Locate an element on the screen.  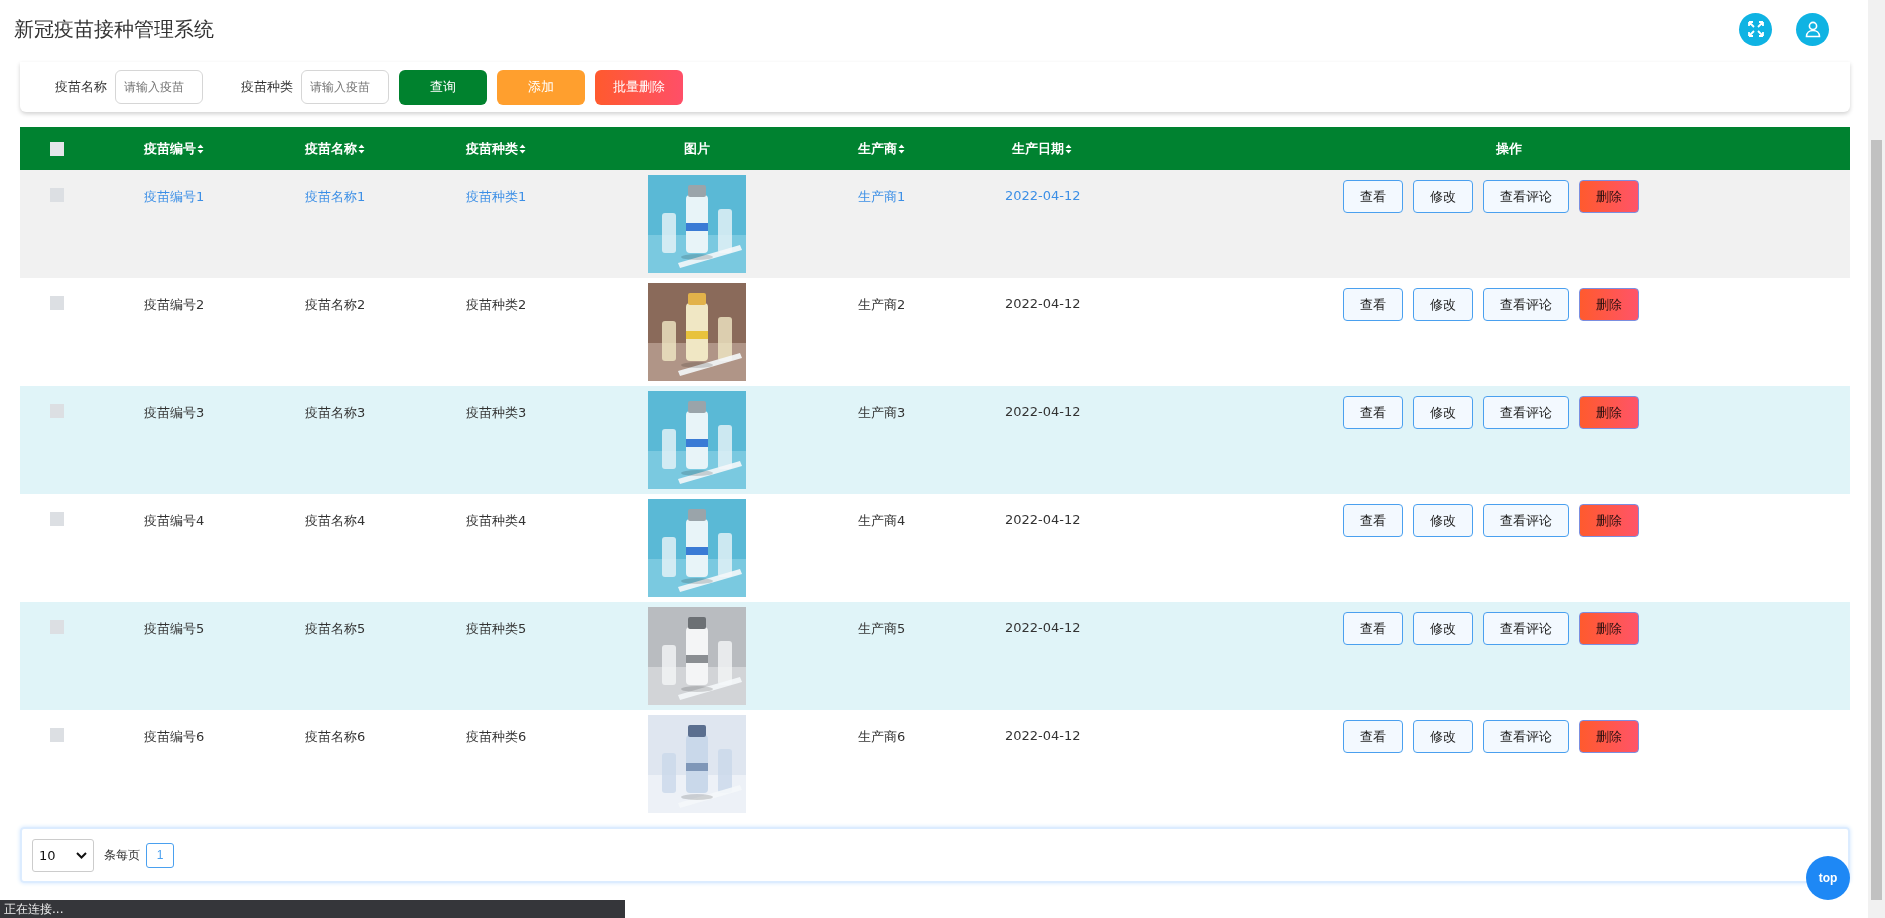
table-cell: 疫苗编号1 is located at coordinates (174, 197).